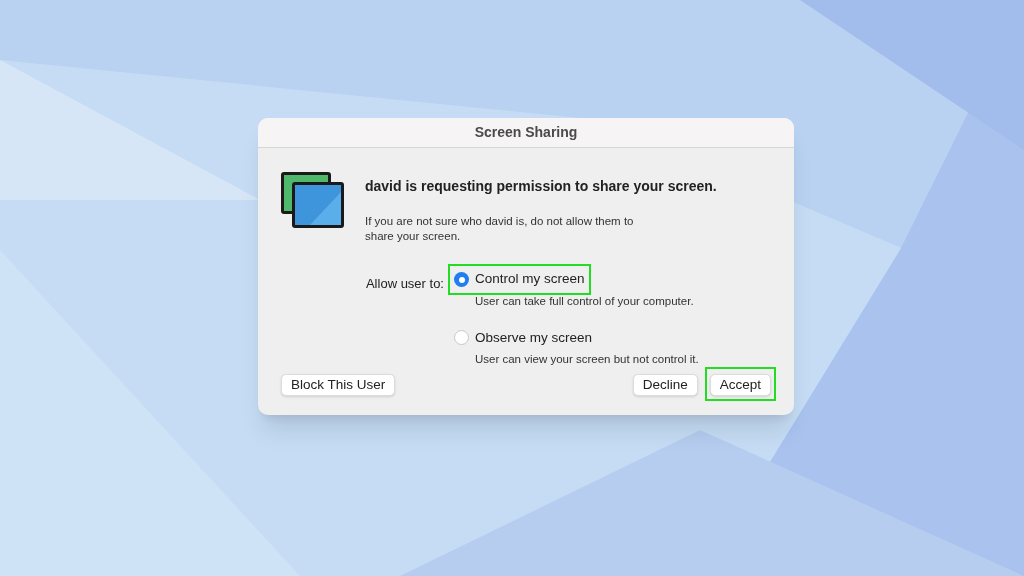  Describe the element at coordinates (404, 284) in the screenshot. I see `allow-label: Allow user to:` at that location.